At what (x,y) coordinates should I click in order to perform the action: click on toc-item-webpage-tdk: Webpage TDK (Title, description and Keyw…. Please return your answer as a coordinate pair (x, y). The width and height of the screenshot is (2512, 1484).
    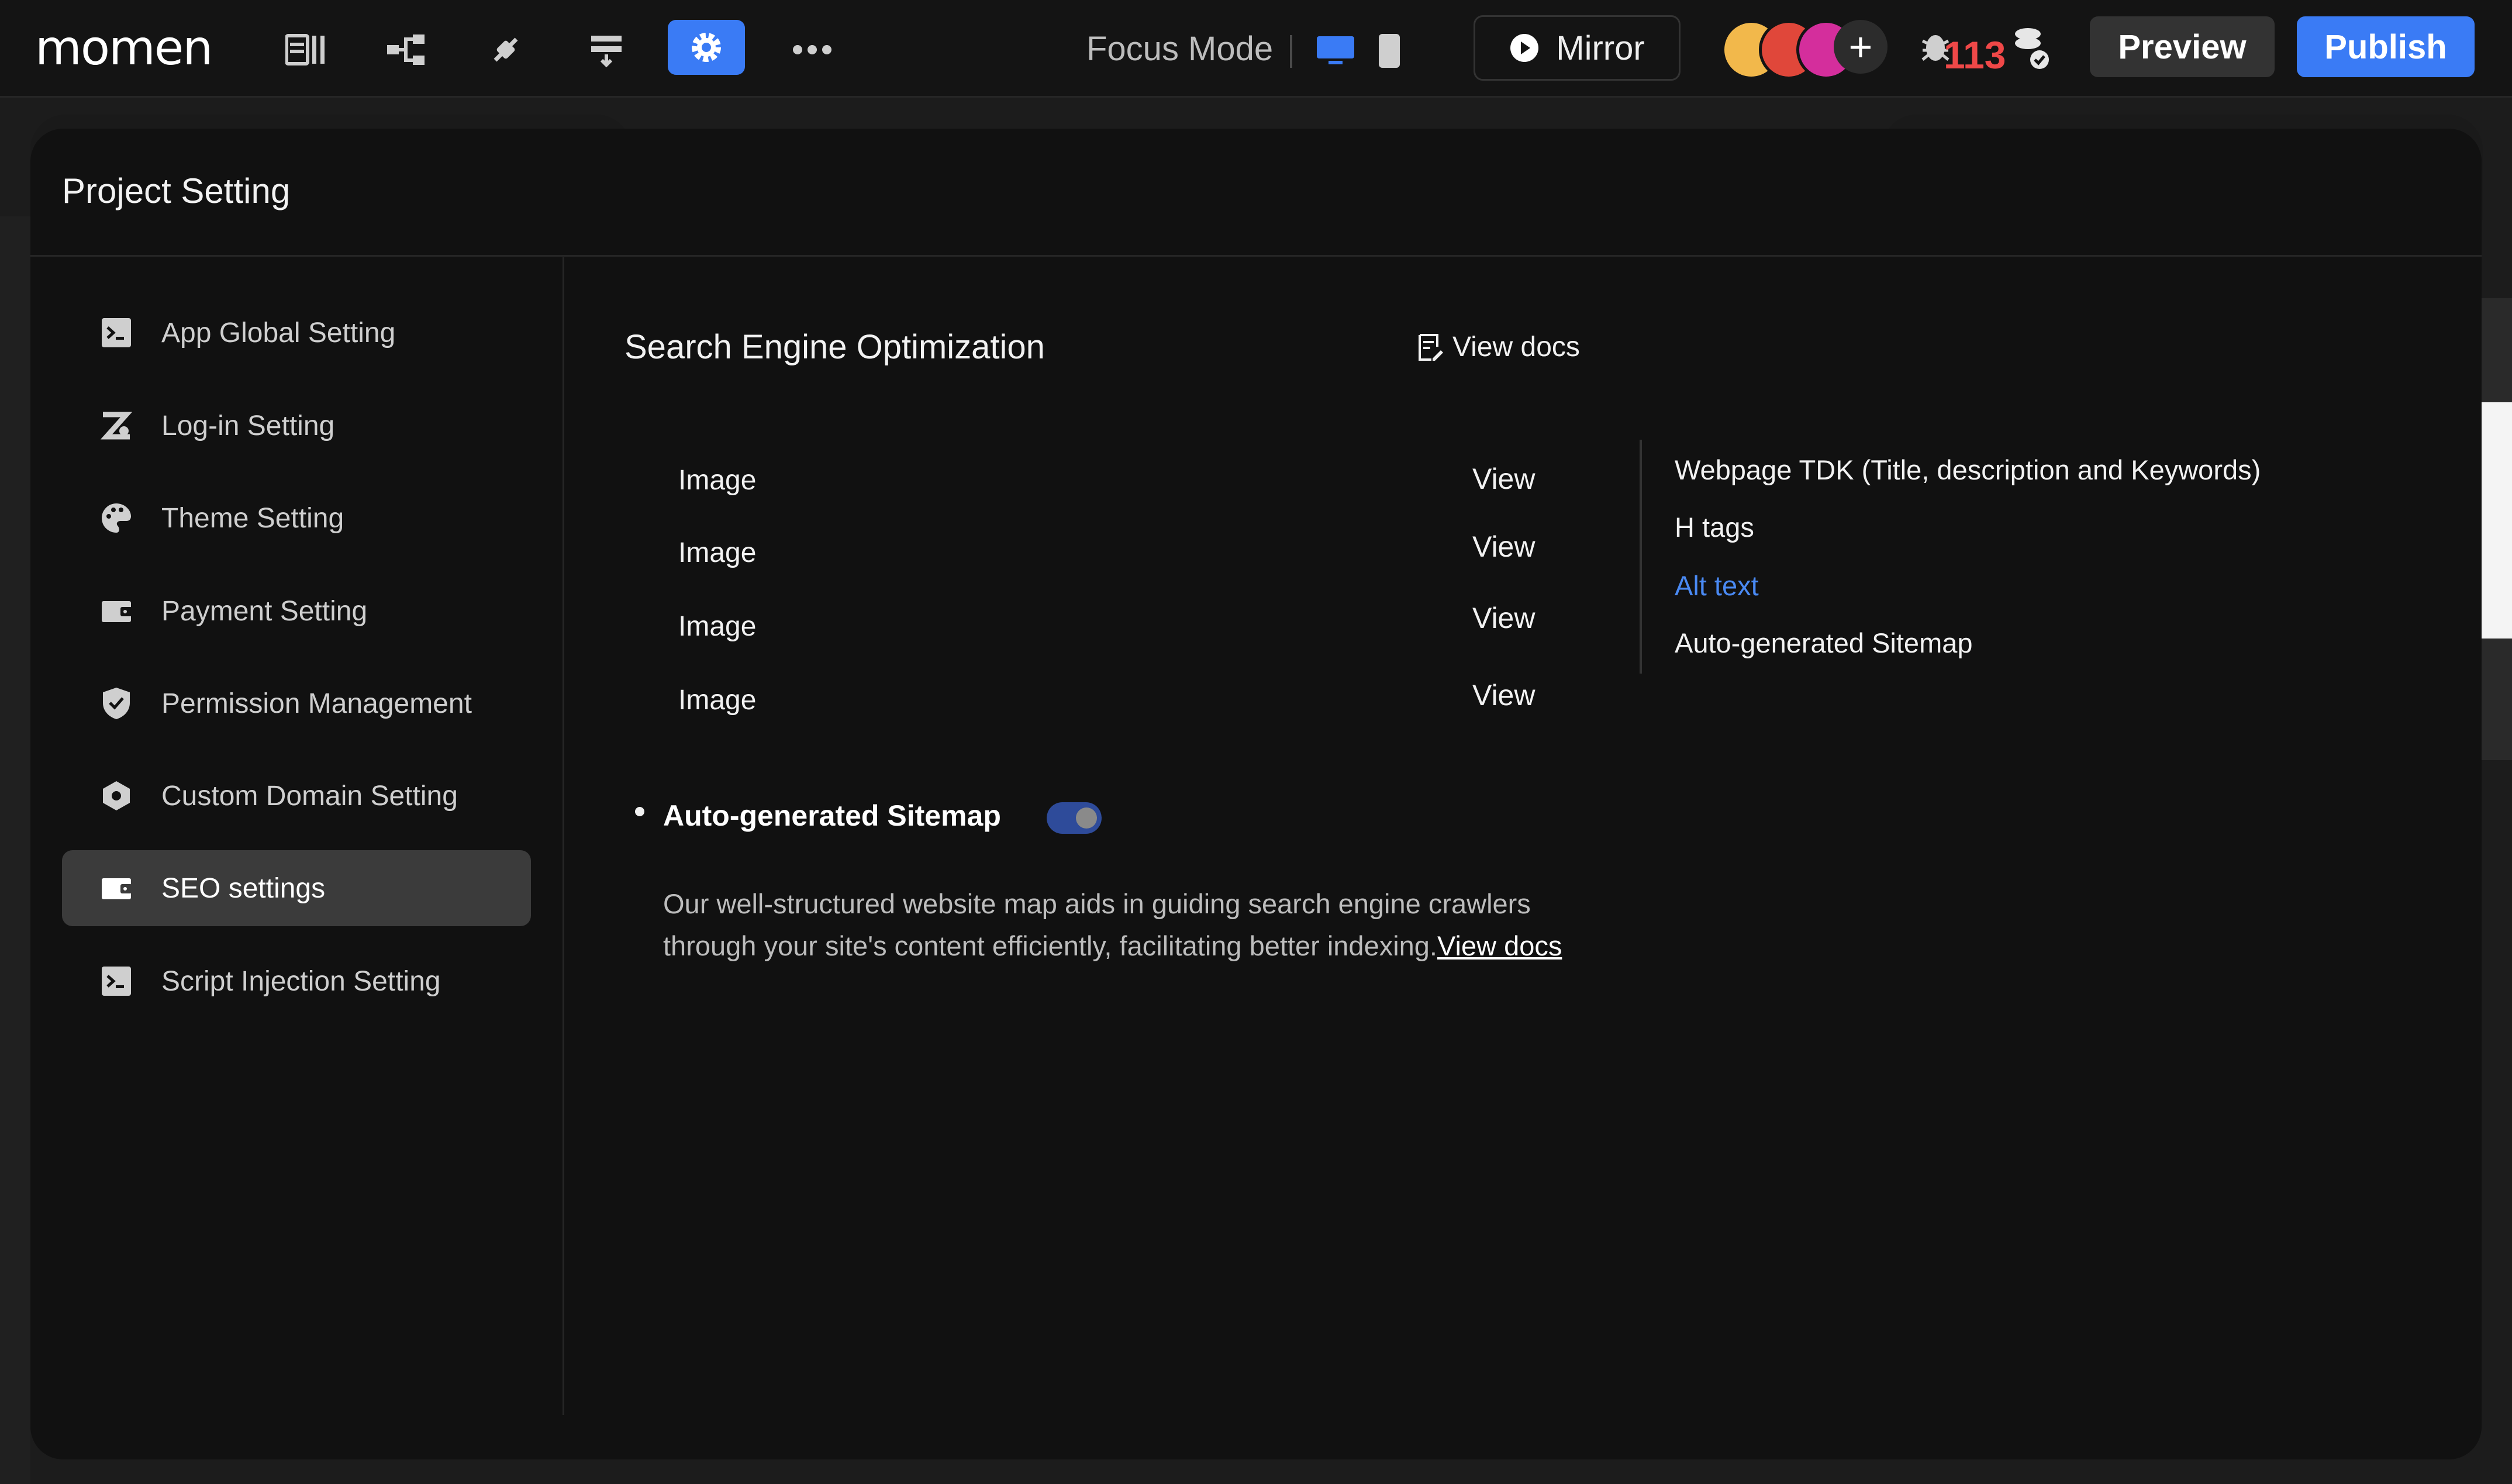
    Looking at the image, I should click on (1968, 470).